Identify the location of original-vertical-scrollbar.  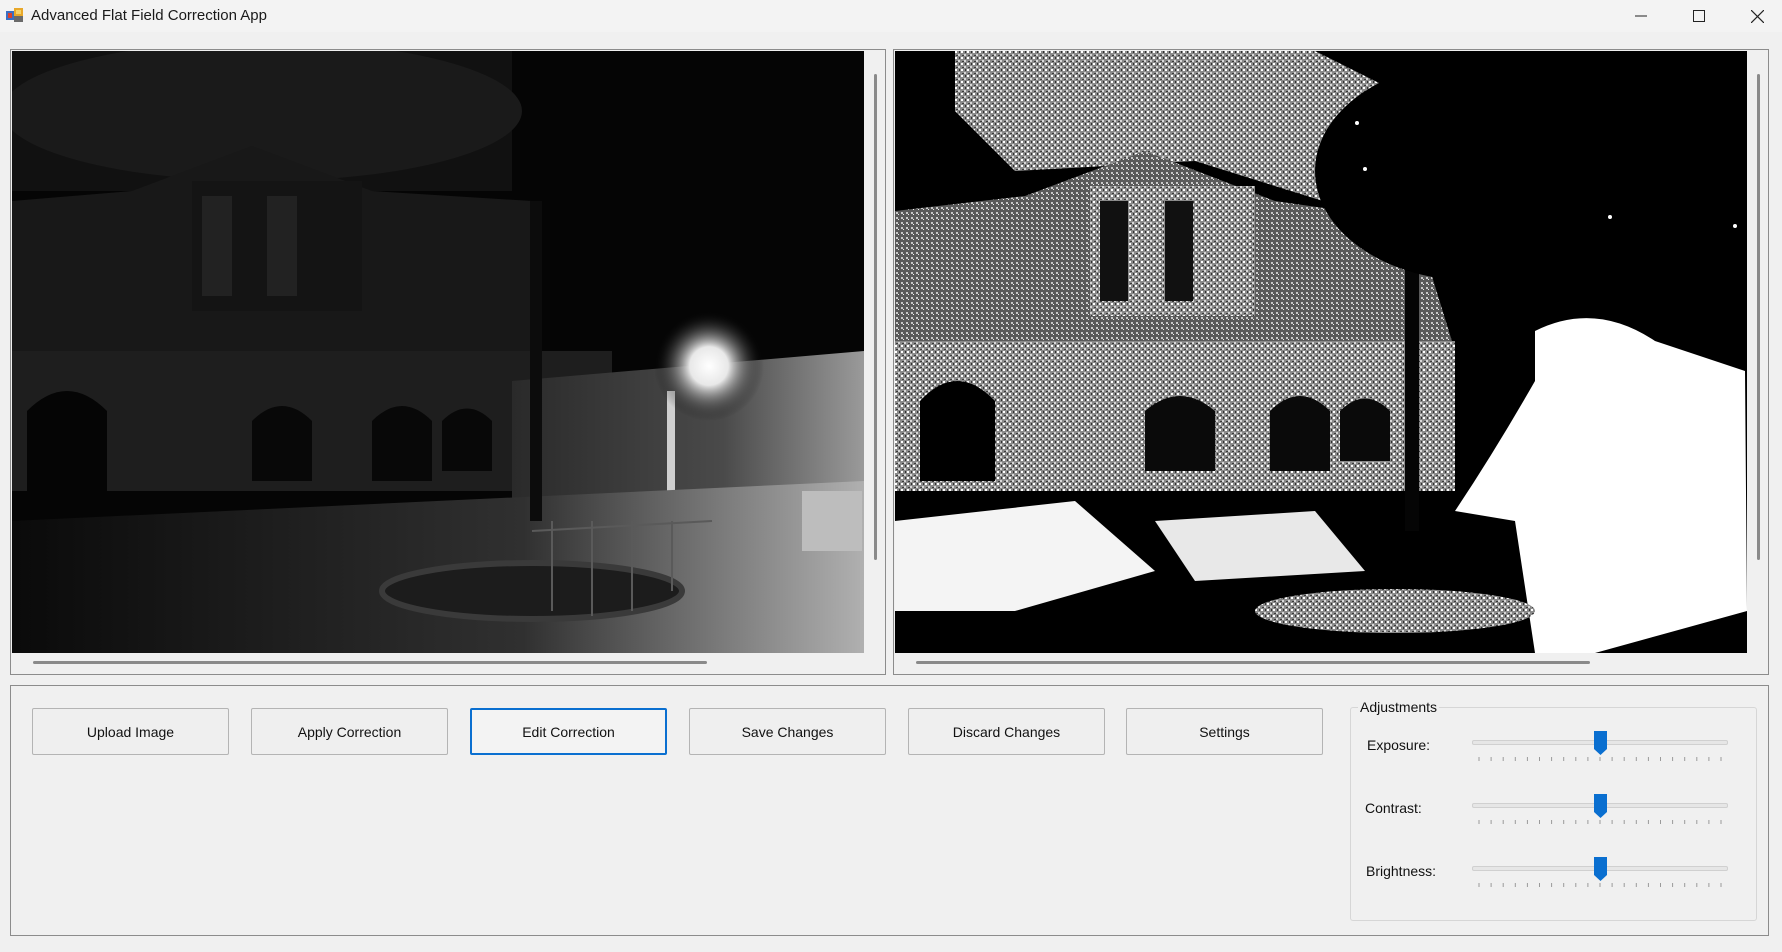
(875, 317).